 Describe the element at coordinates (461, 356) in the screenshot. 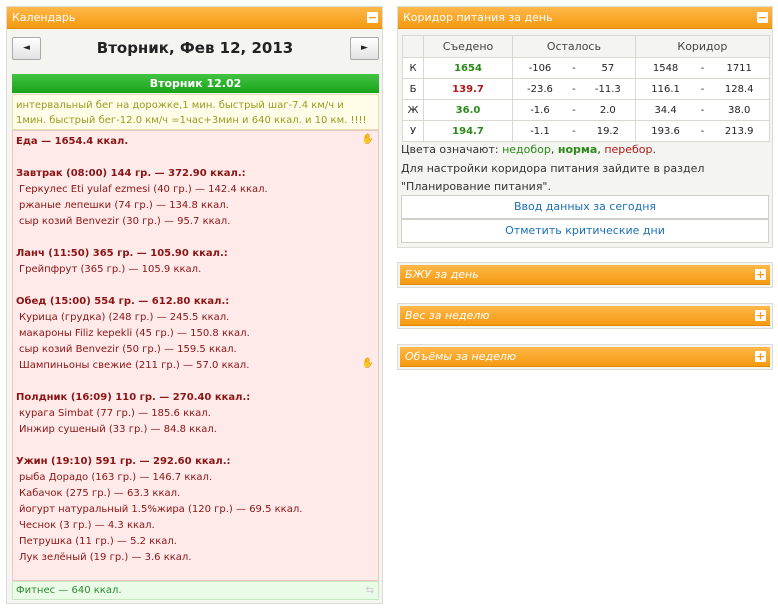

I see `volumes-title: Объёмы за неделю` at that location.